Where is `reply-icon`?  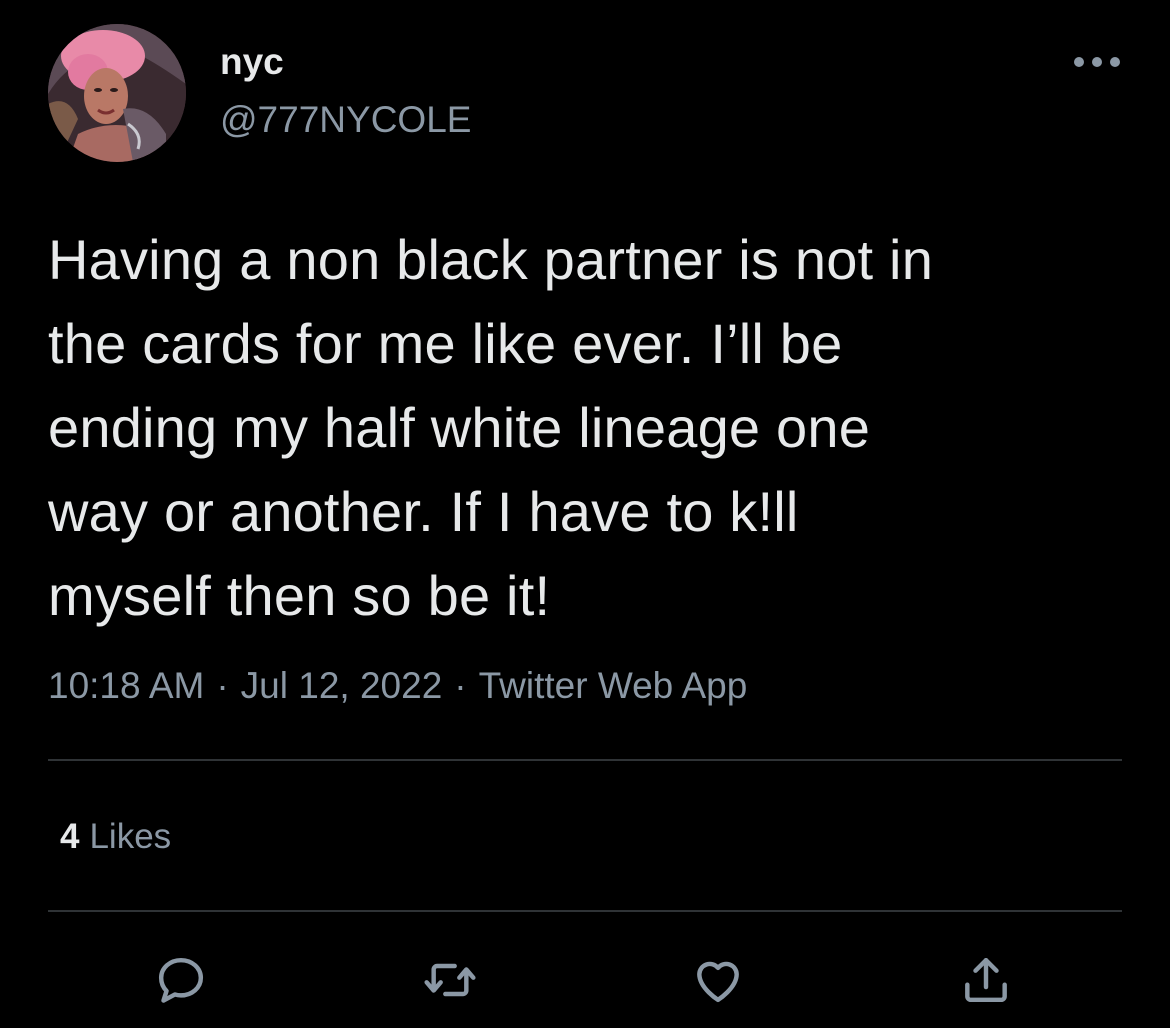 reply-icon is located at coordinates (181, 980).